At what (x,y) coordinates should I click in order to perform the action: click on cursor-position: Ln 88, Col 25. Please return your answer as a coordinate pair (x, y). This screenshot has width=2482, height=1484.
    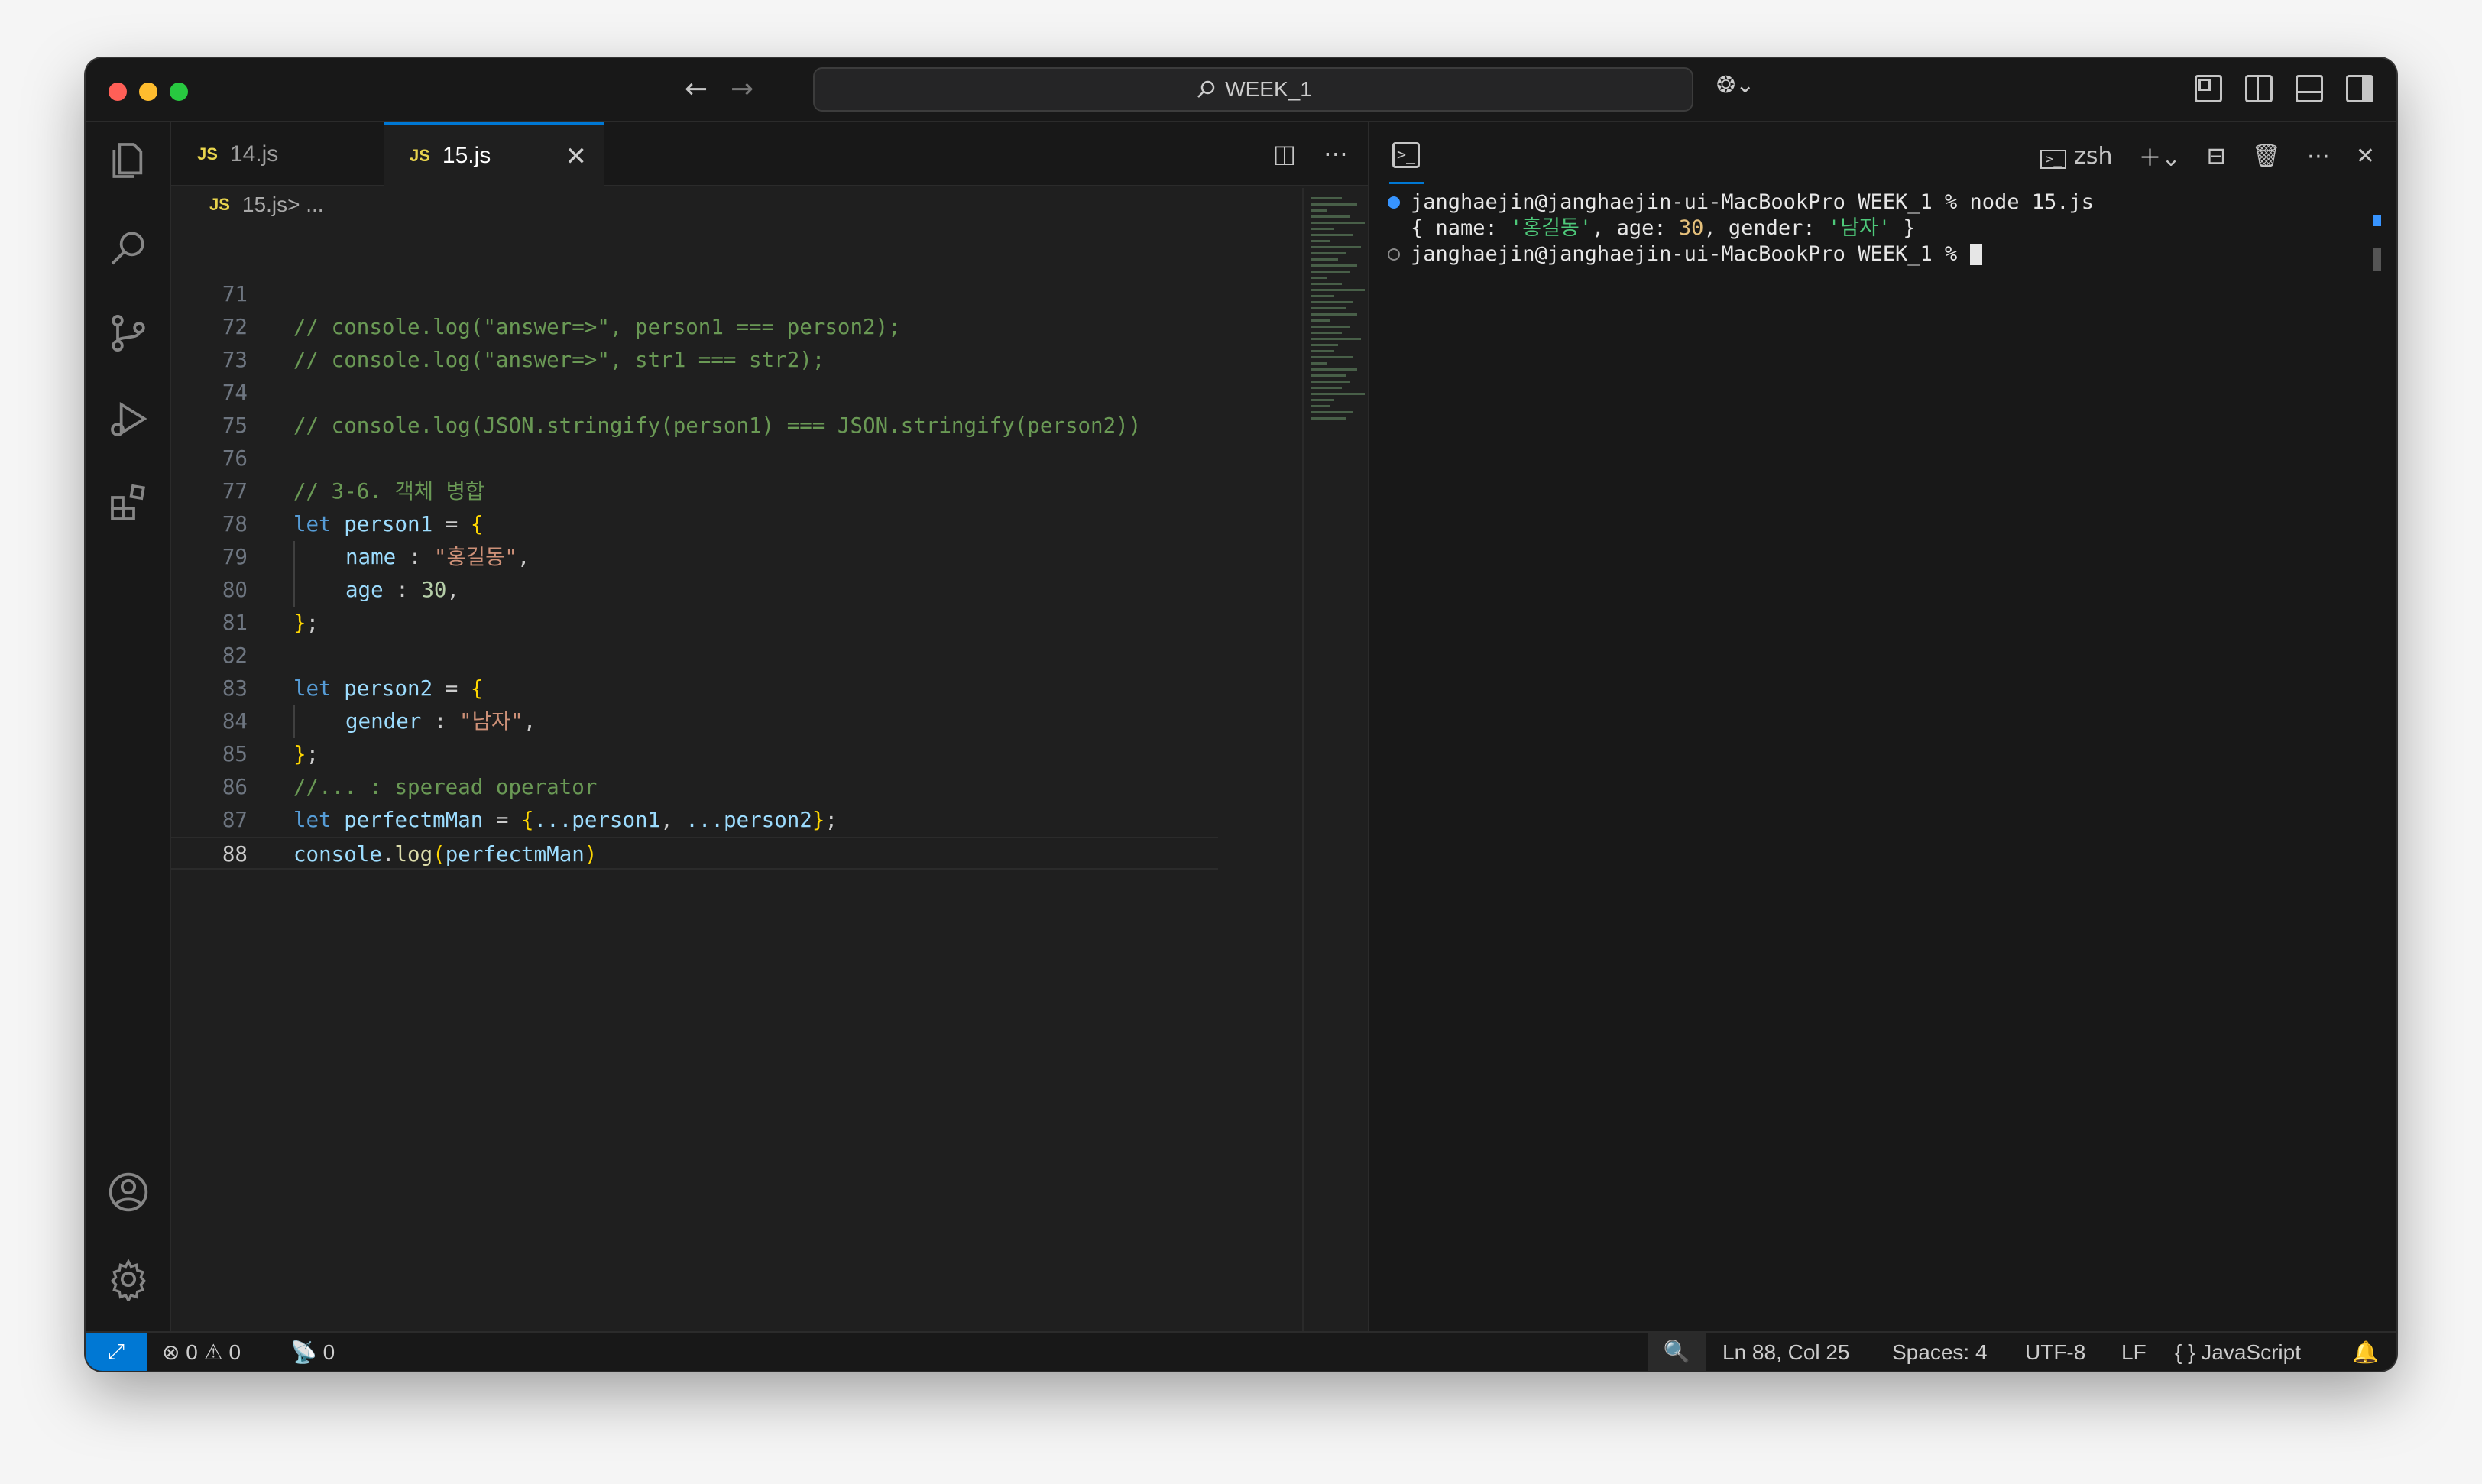
    Looking at the image, I should click on (1786, 1352).